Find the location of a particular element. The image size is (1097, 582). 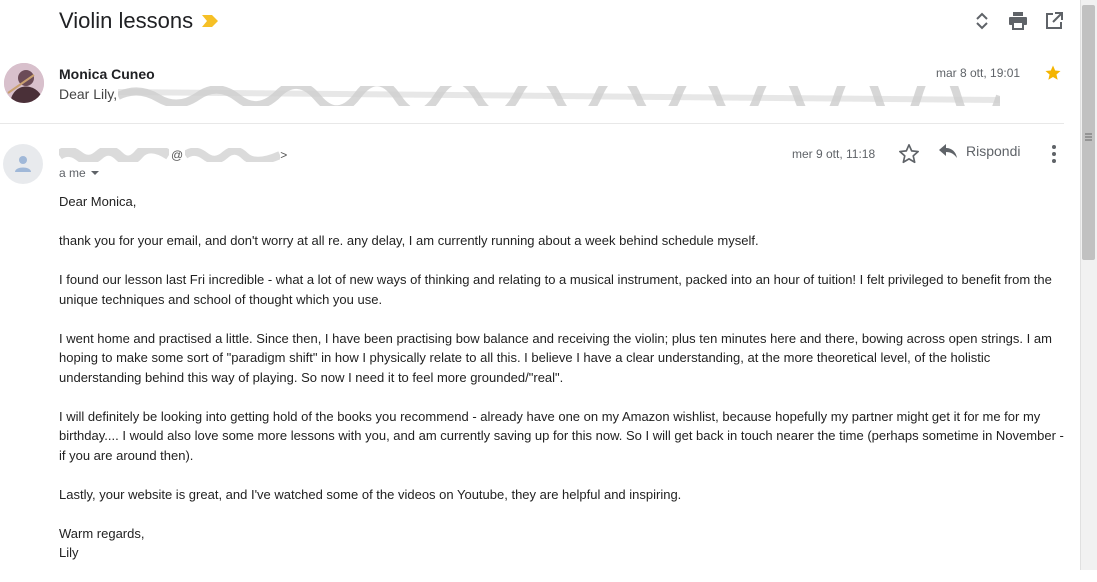

reply-button: Rispondi is located at coordinates (979, 151).